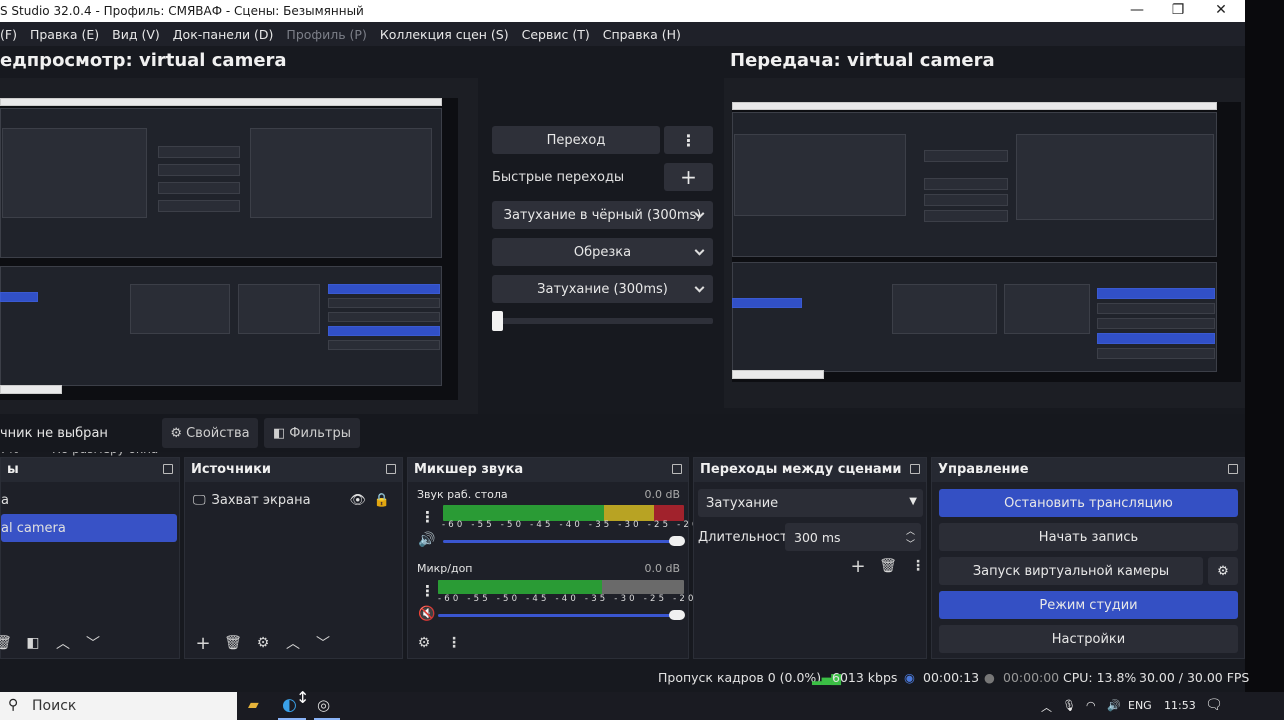  What do you see at coordinates (642, 34) in the screenshot?
I see `menu-help: Справка (H)` at bounding box center [642, 34].